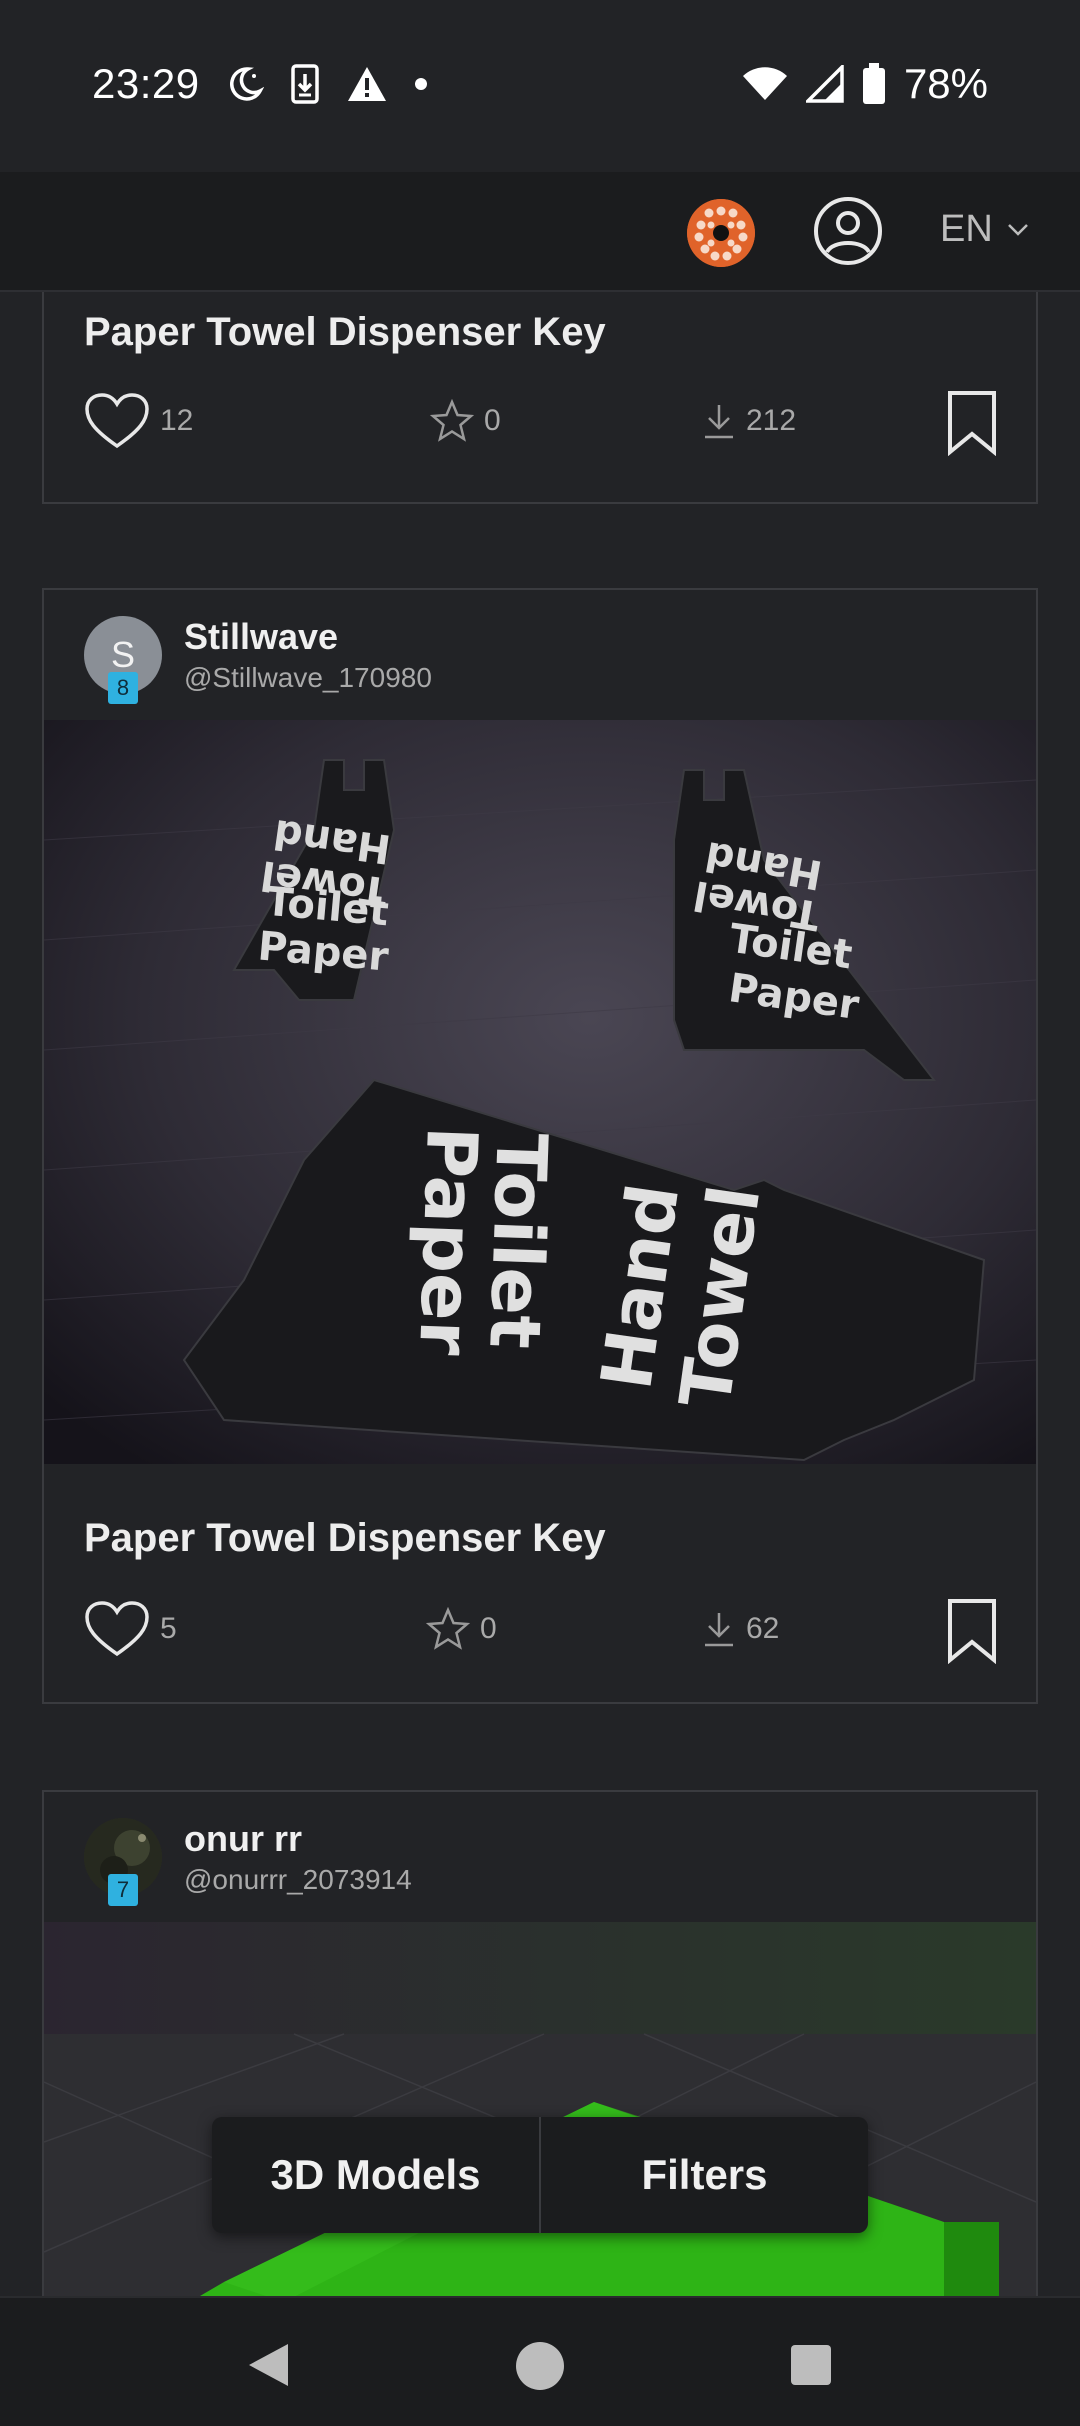 The height and width of the screenshot is (2426, 1080). Describe the element at coordinates (177, 420) in the screenshot. I see `like-count: 12` at that location.